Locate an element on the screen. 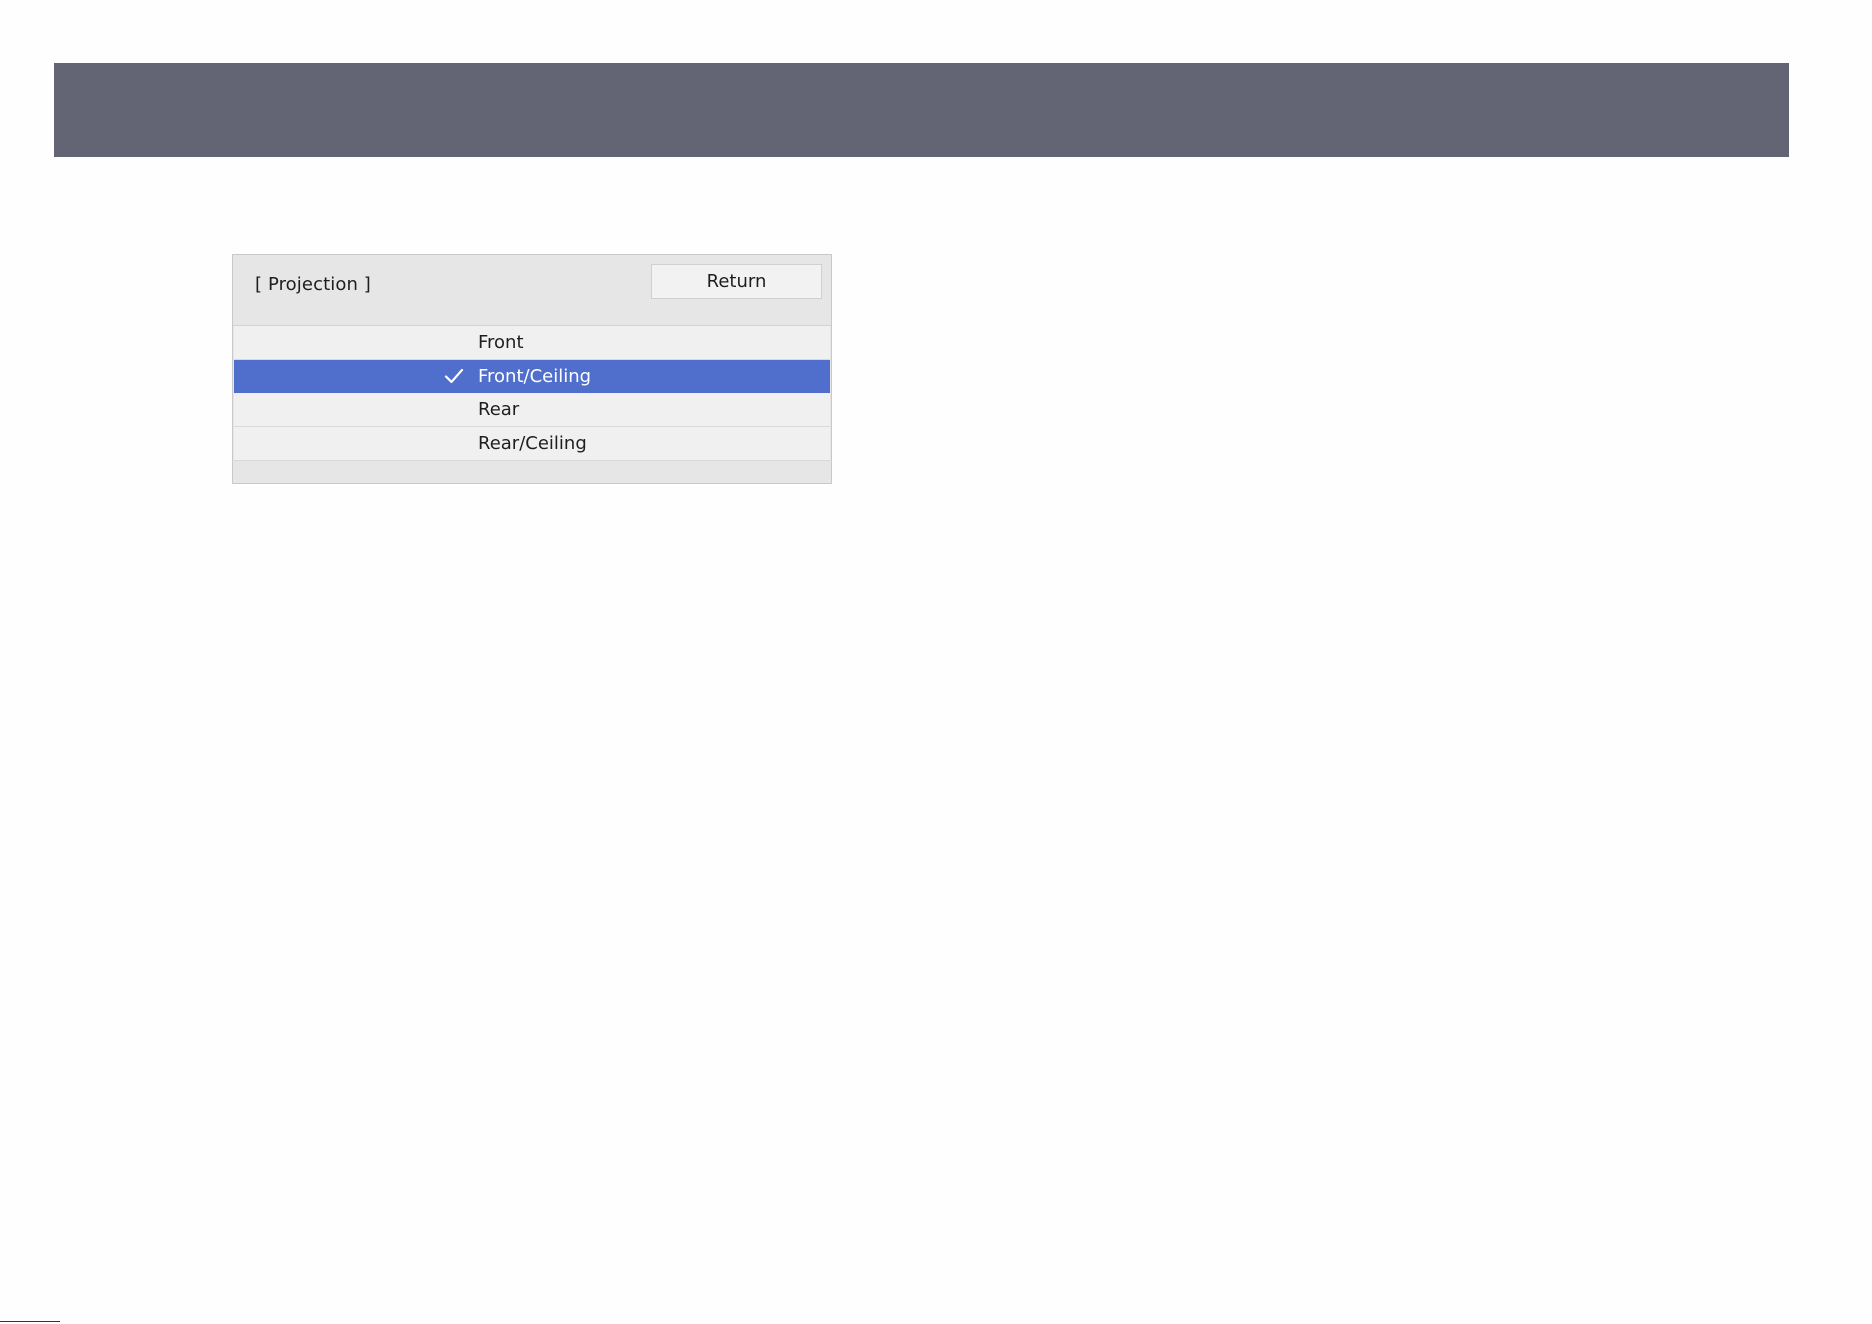 The image size is (1872, 1324). option-list: Front Front/Ceiling Rear Rear/Ceiling is located at coordinates (532, 393).